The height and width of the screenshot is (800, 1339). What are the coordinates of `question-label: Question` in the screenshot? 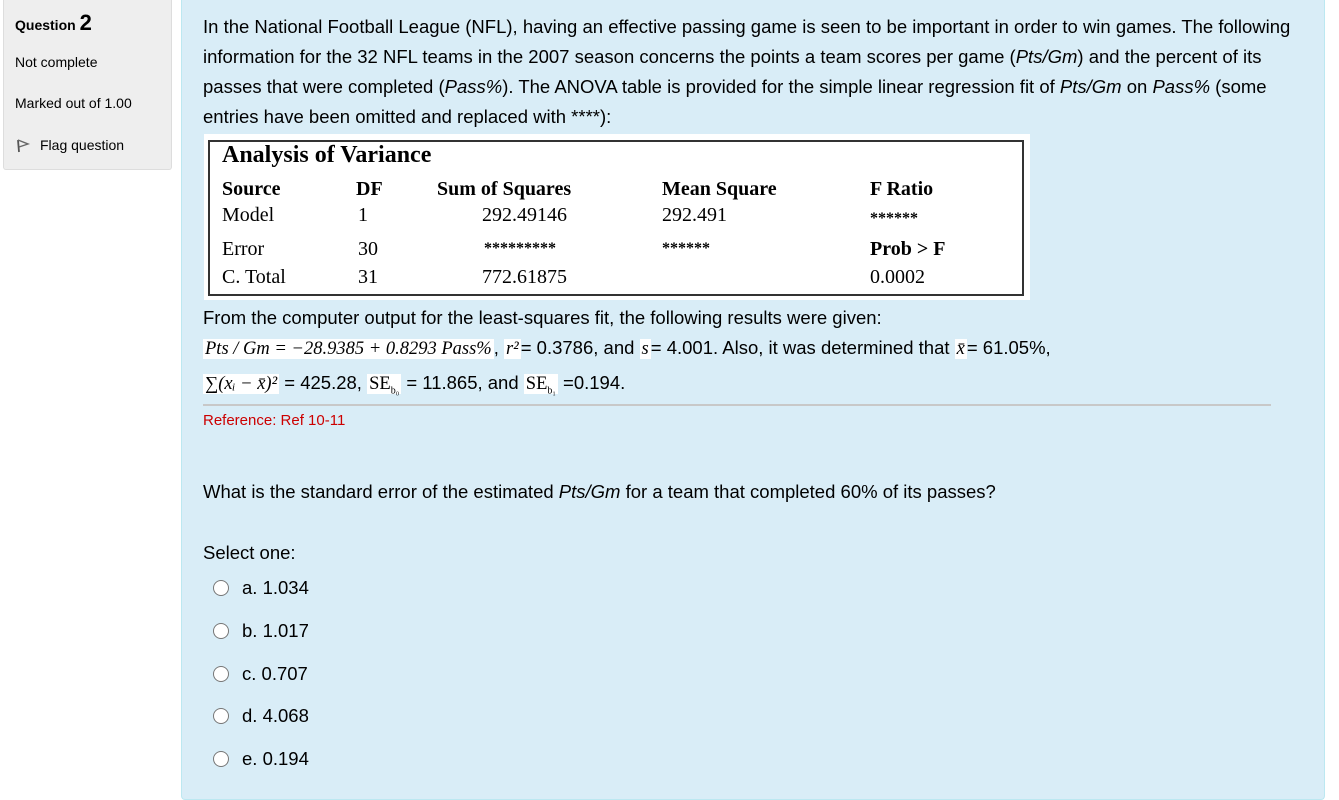 It's located at (45, 25).